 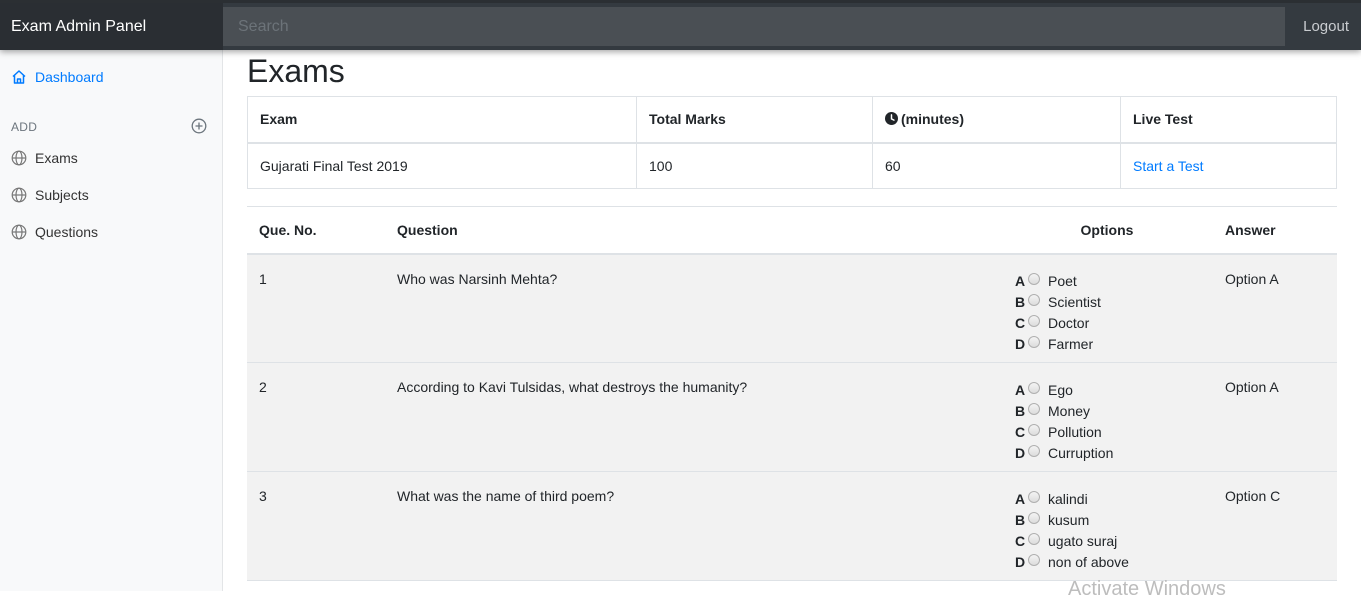 I want to click on option-text: kalindi, so click(x=1068, y=498).